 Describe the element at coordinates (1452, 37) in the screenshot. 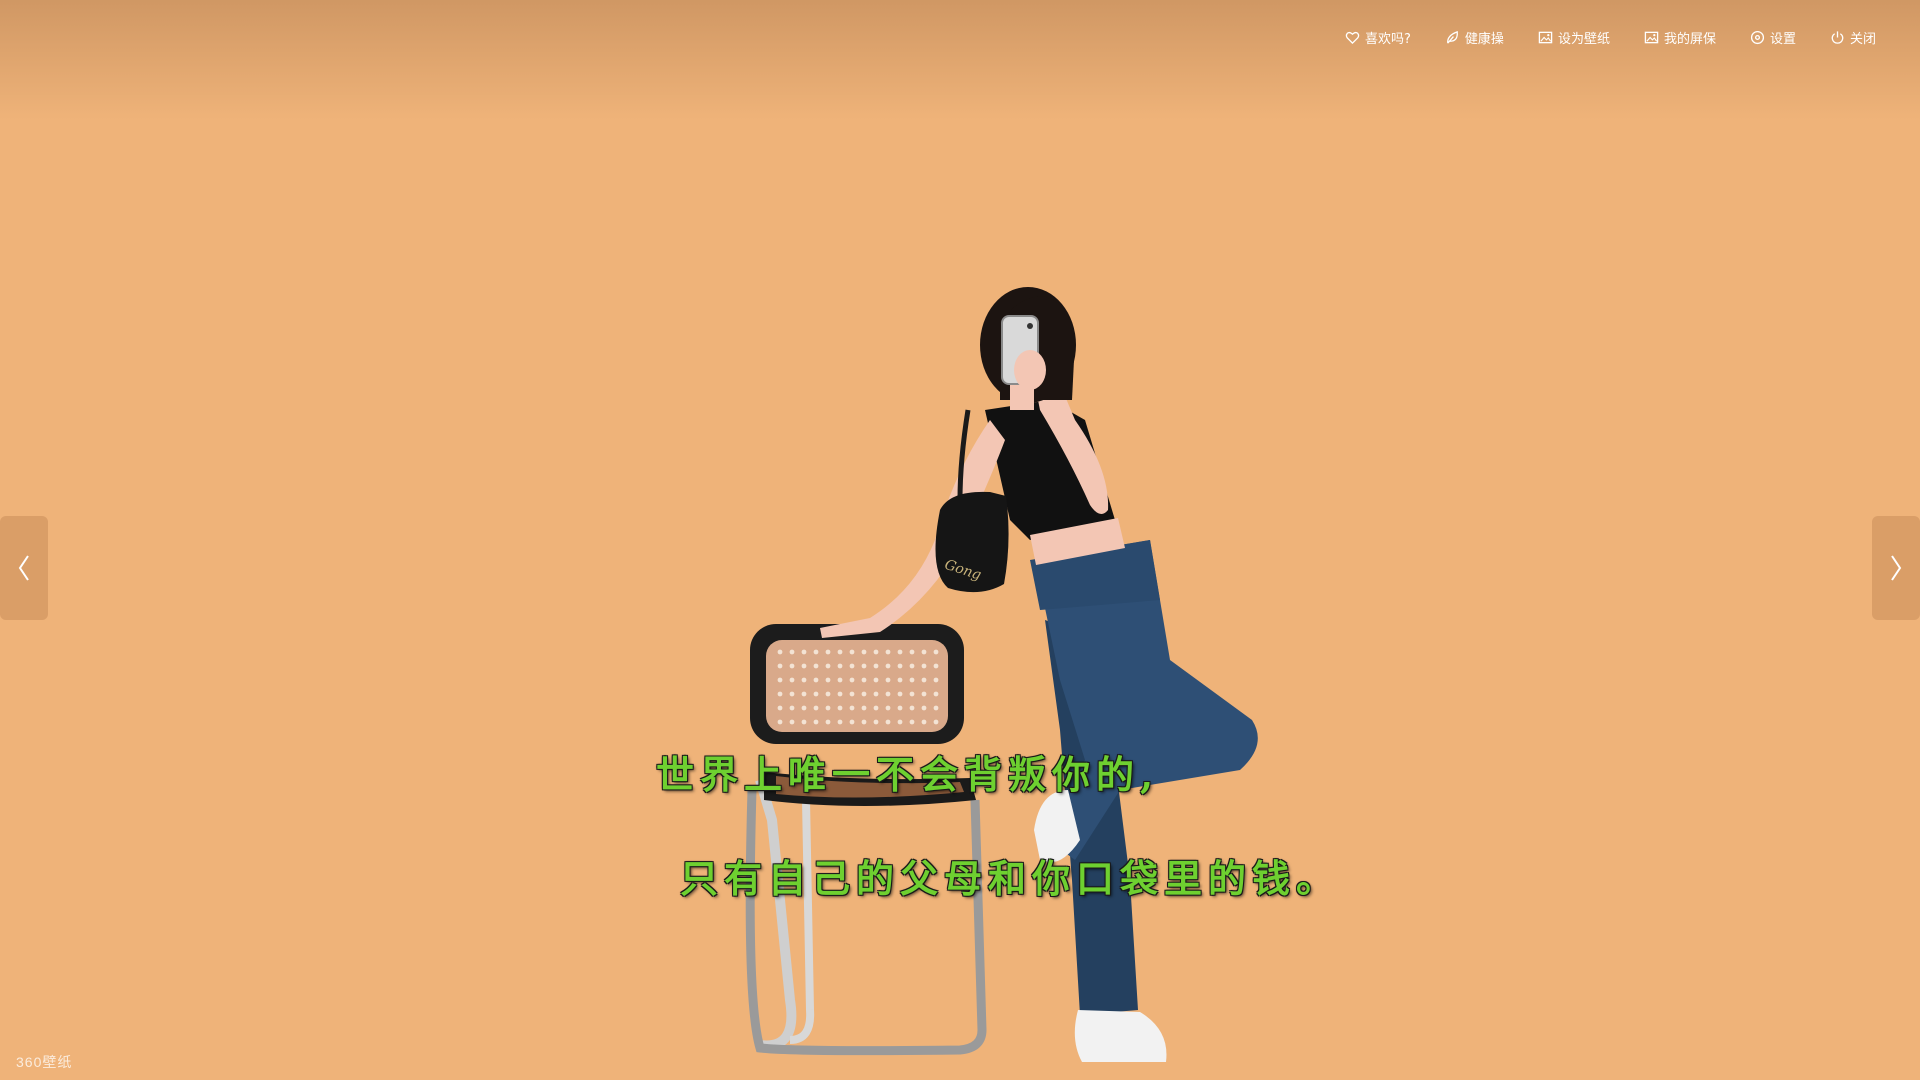

I see `leaf-icon` at that location.